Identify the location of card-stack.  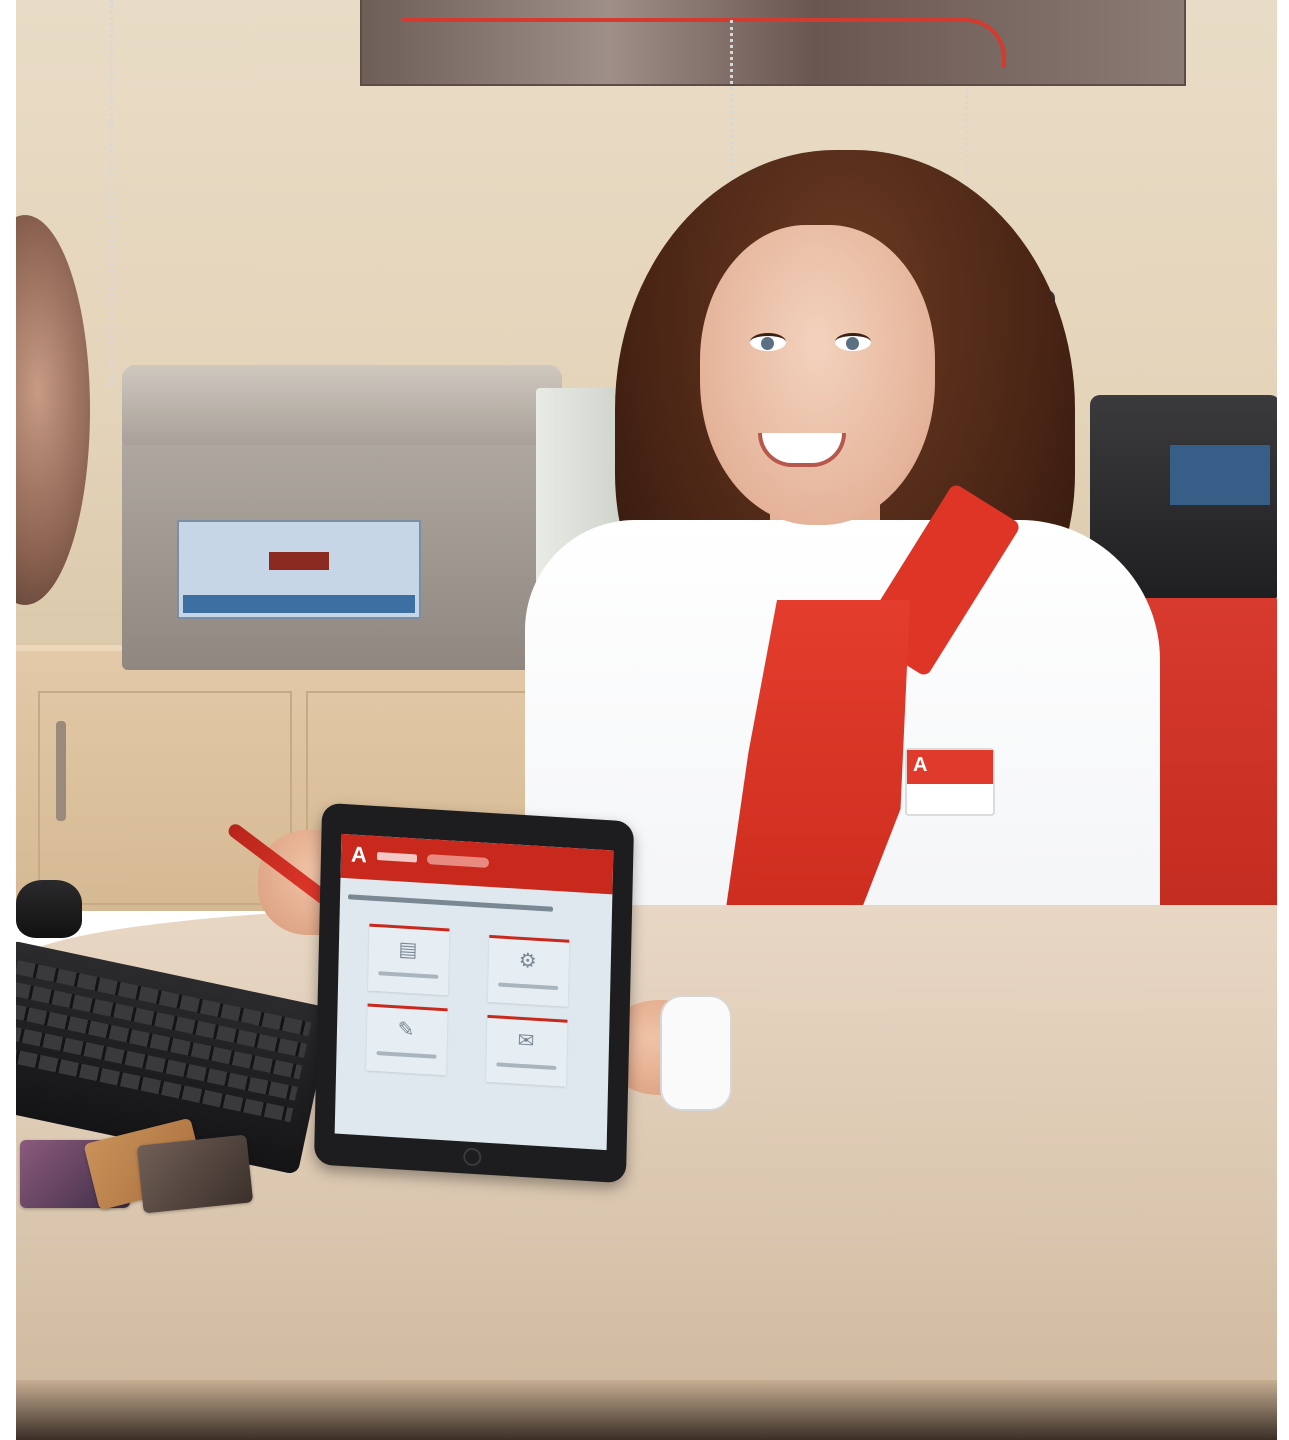
(137, 1168).